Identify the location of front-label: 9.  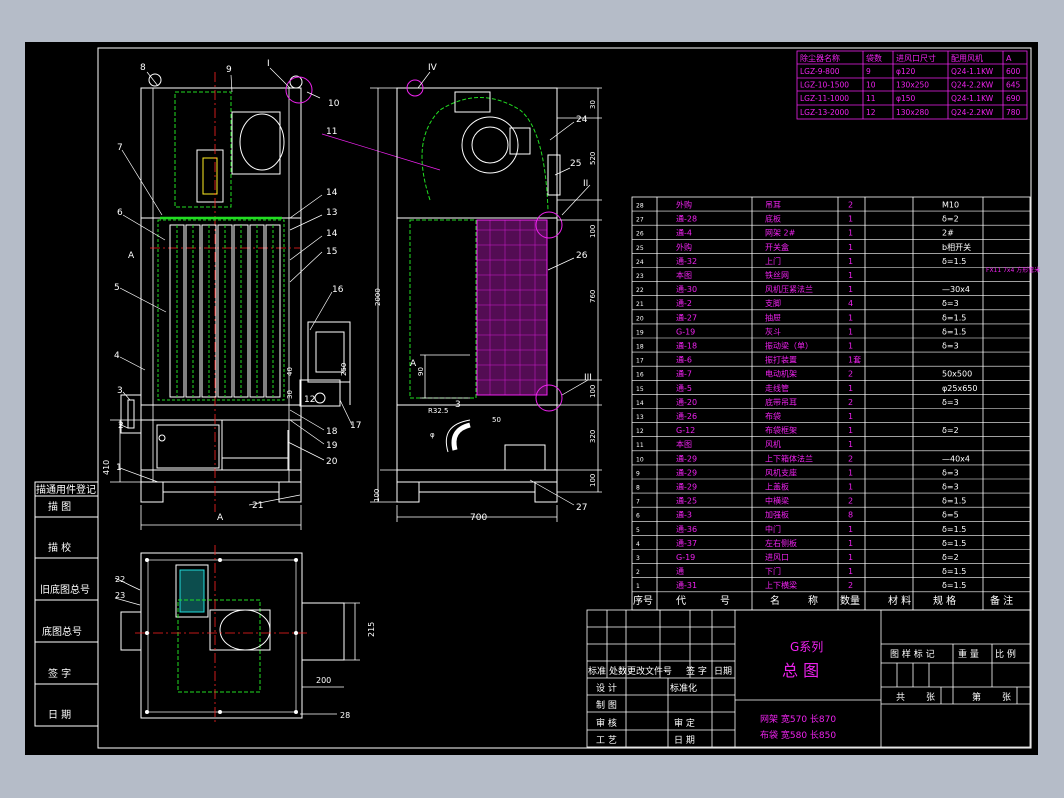
(229, 70).